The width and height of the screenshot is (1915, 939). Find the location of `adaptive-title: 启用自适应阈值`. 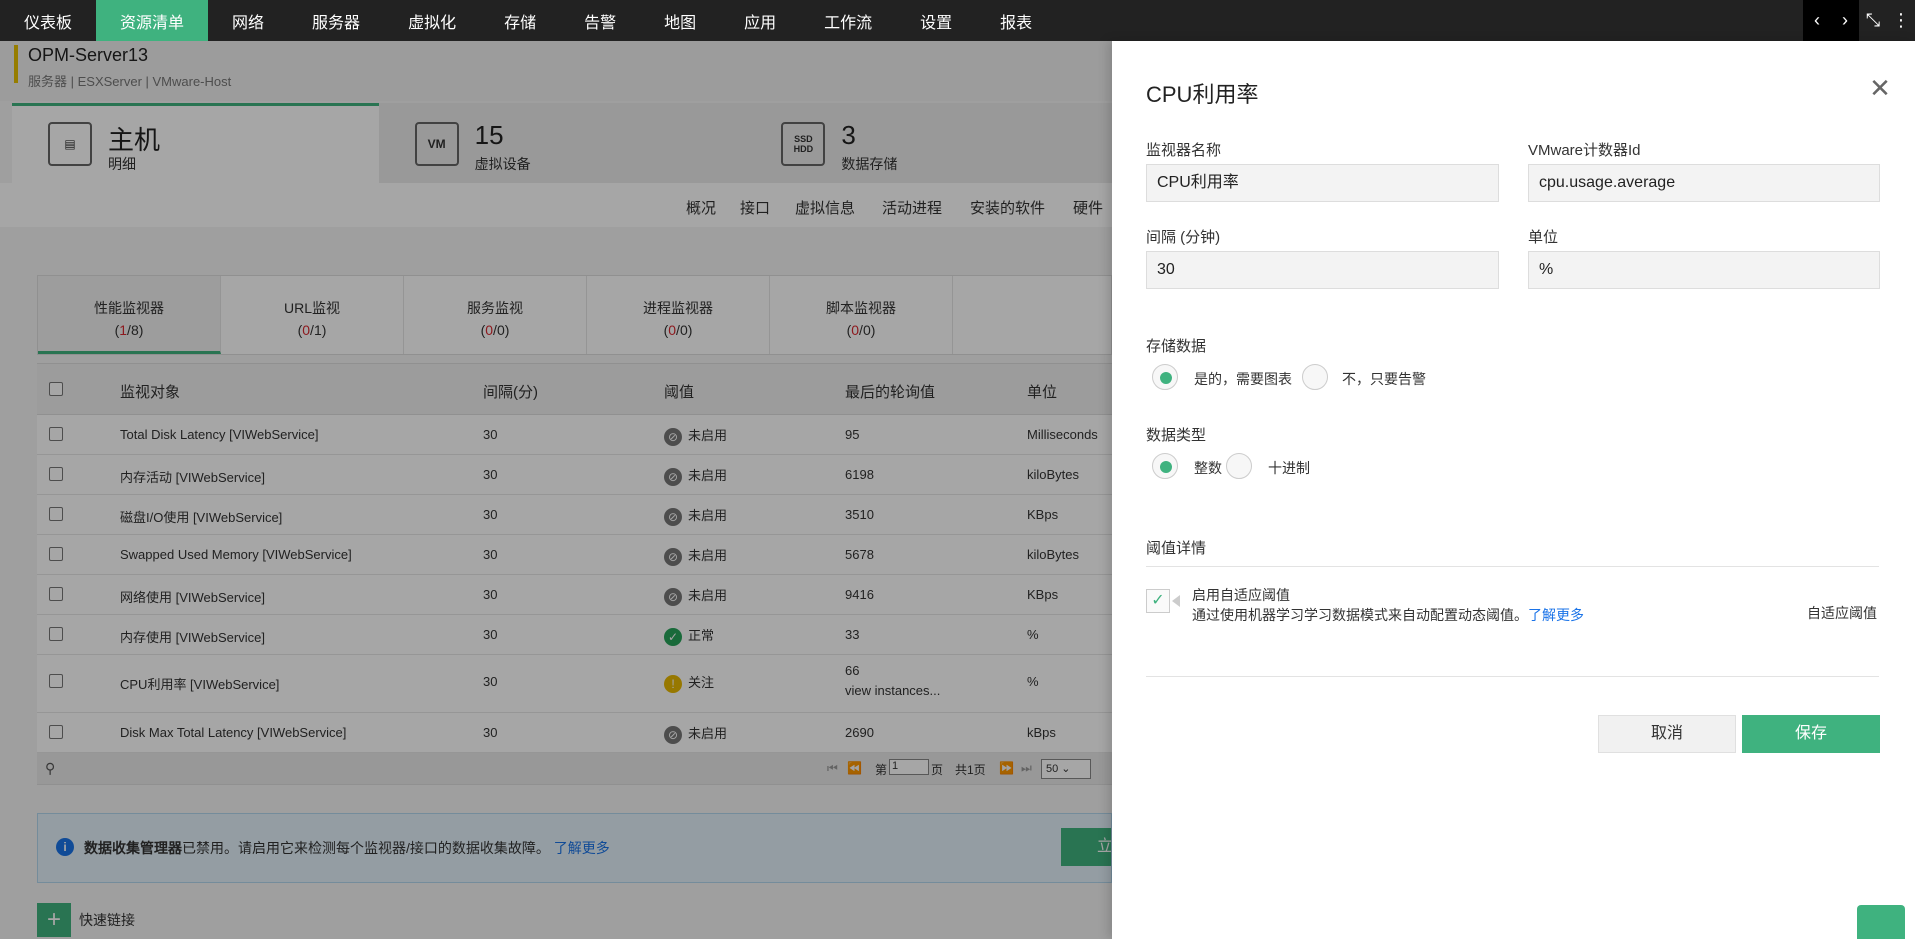

adaptive-title: 启用自适应阈值 is located at coordinates (1241, 595).